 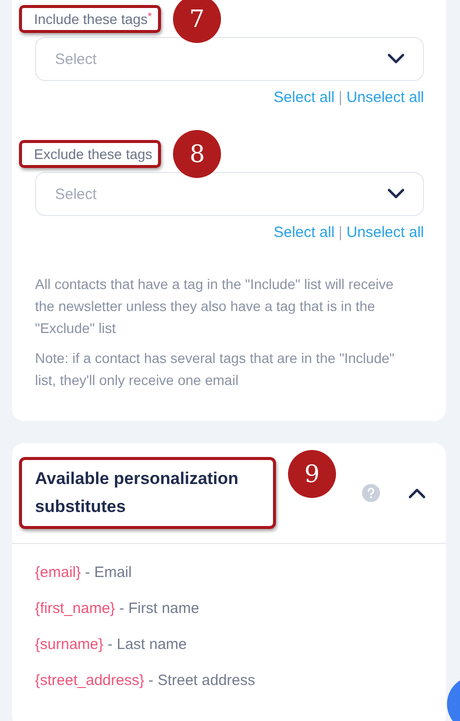 I want to click on substitute-item: {first_name} - First name, so click(x=117, y=609).